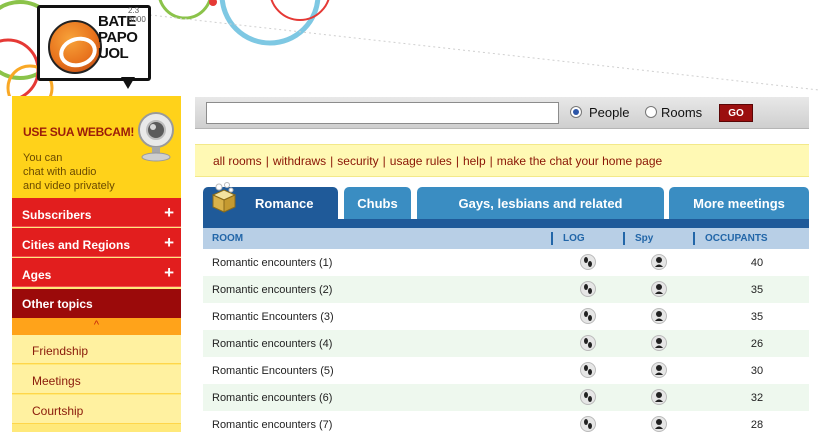 This screenshot has height=438, width=819. I want to click on room-name: Romantic Encounters (5), so click(273, 371).